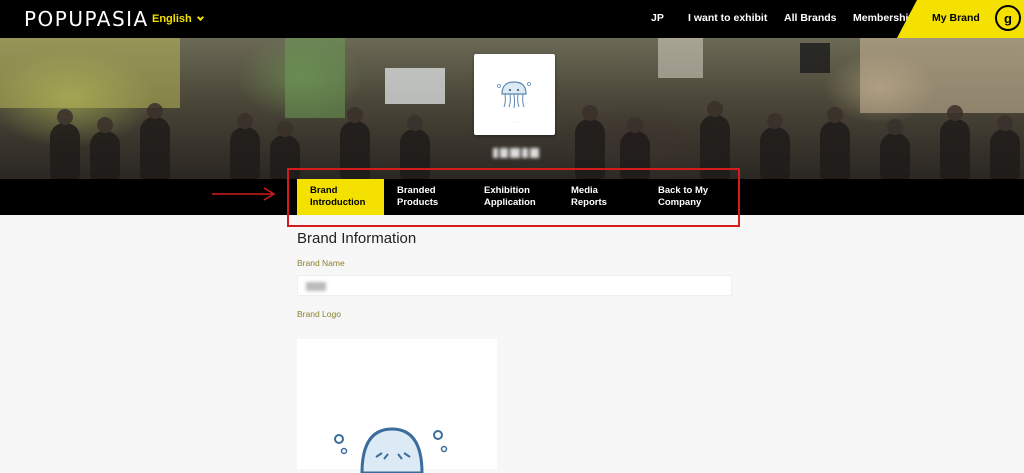  Describe the element at coordinates (514, 122) in the screenshot. I see `logo-card-caption: · · ·` at that location.